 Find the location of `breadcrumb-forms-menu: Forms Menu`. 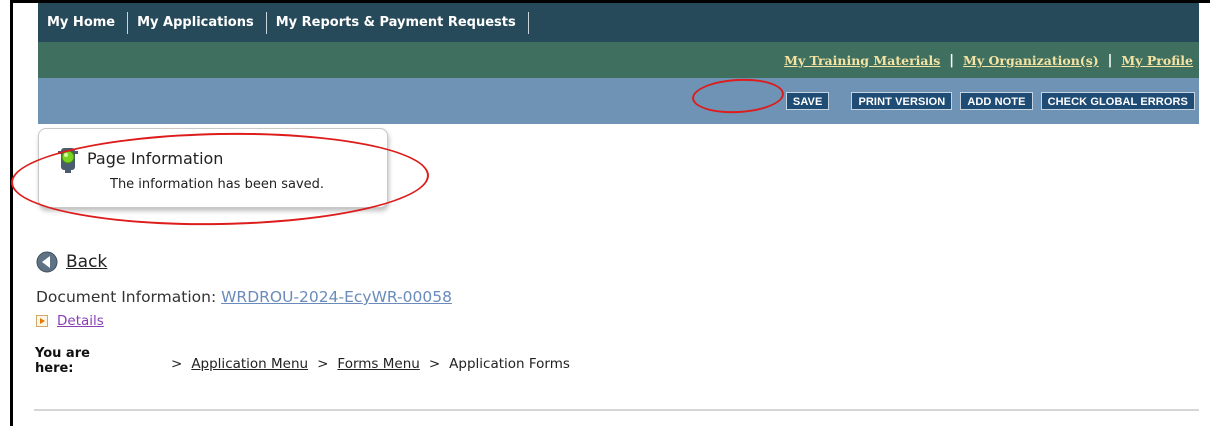

breadcrumb-forms-menu: Forms Menu is located at coordinates (378, 364).